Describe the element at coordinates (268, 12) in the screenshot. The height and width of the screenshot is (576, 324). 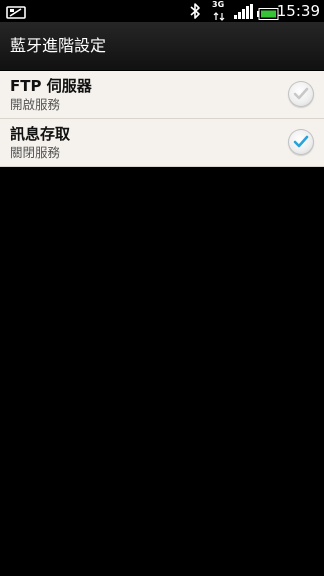
I see `battery-icon` at that location.